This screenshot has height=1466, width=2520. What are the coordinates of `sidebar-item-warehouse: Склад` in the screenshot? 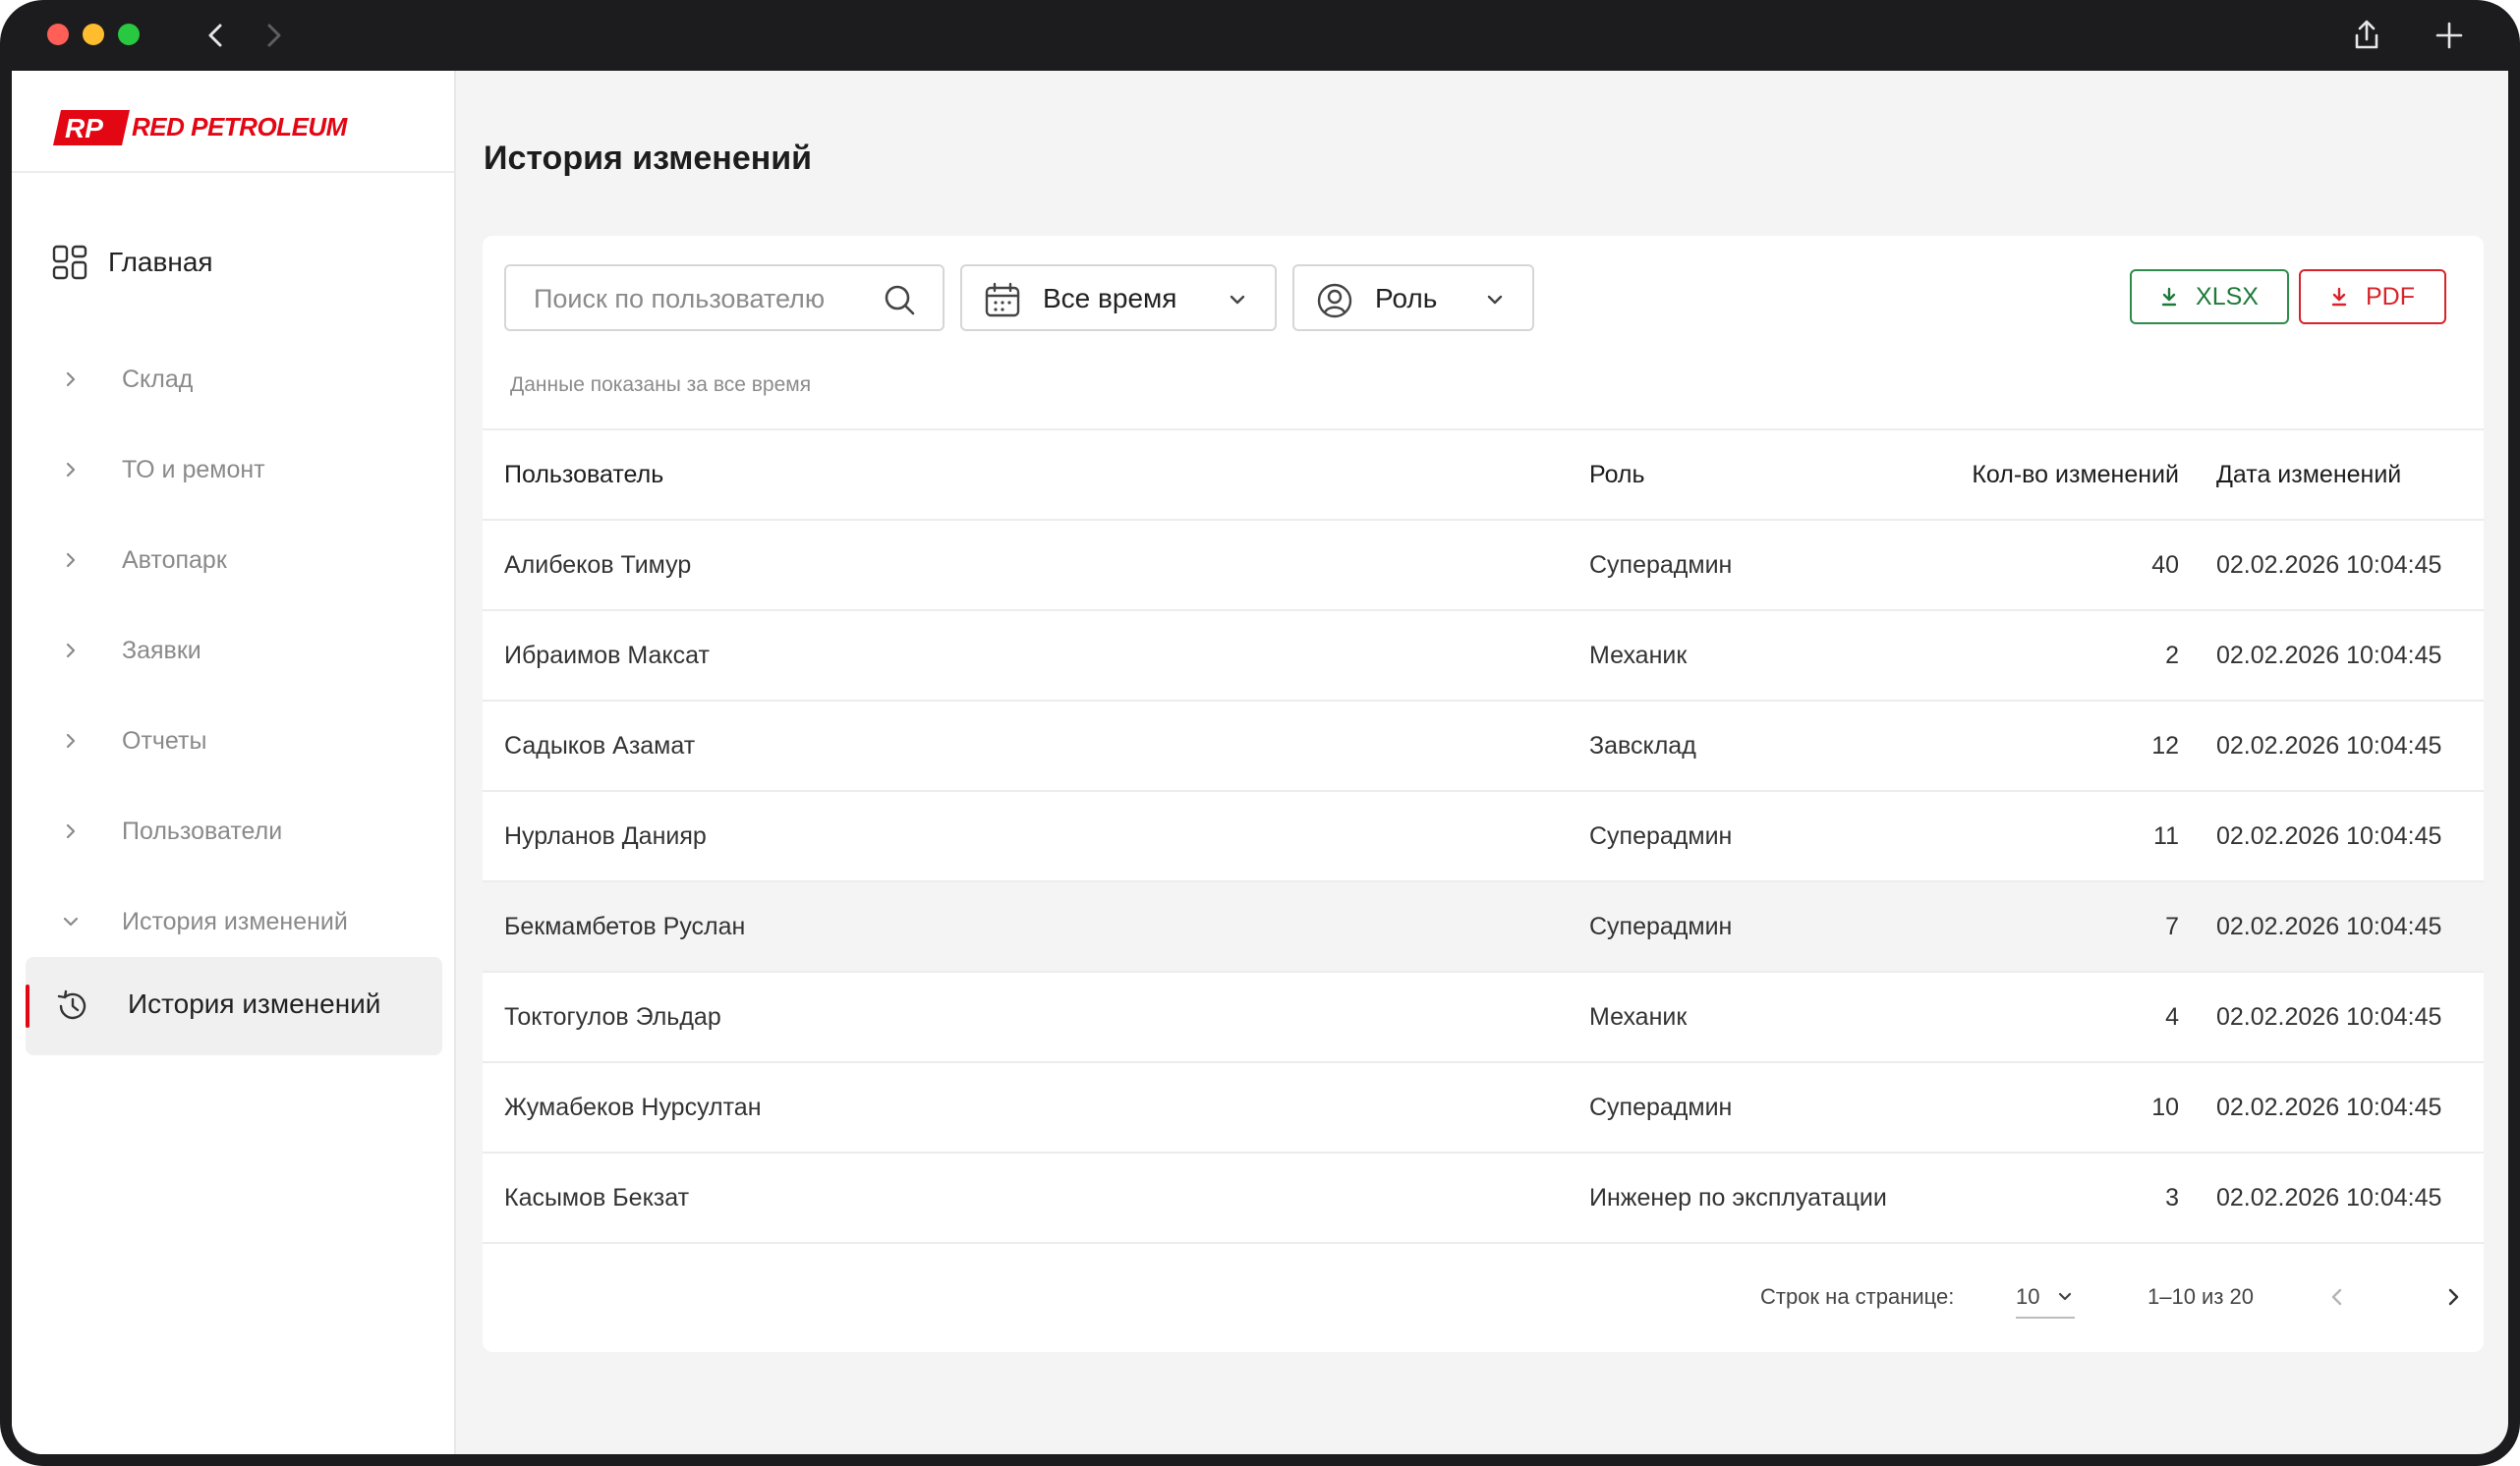 It's located at (127, 379).